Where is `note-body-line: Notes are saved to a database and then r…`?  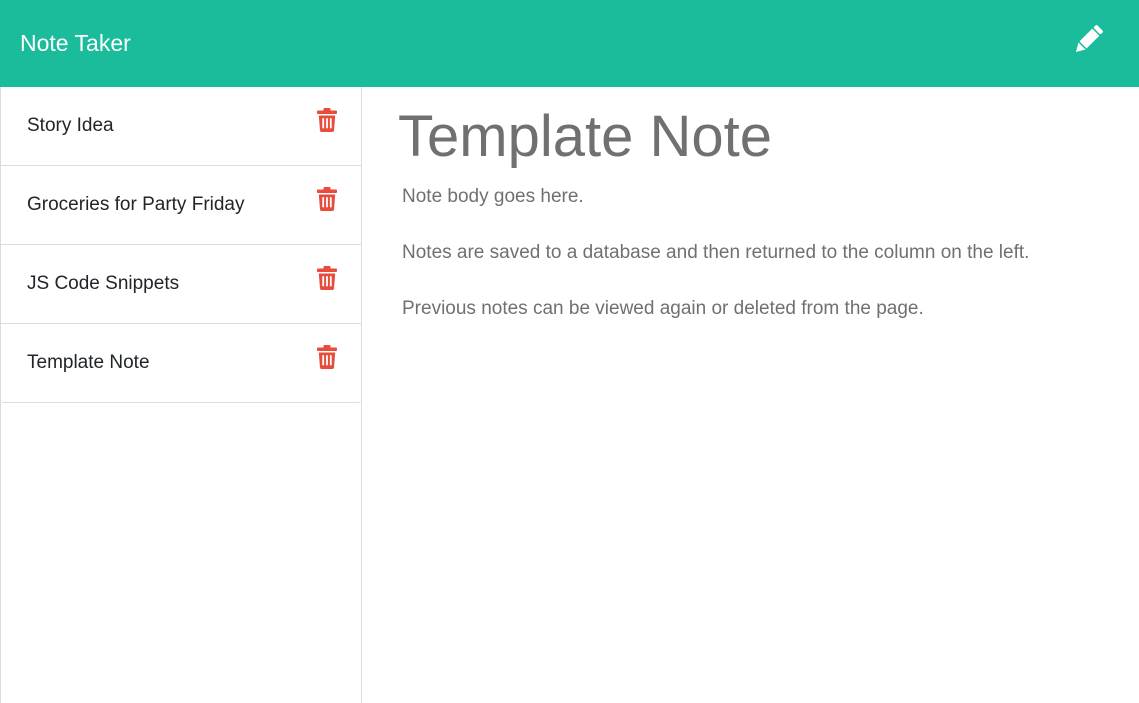 note-body-line: Notes are saved to a database and then r… is located at coordinates (716, 252).